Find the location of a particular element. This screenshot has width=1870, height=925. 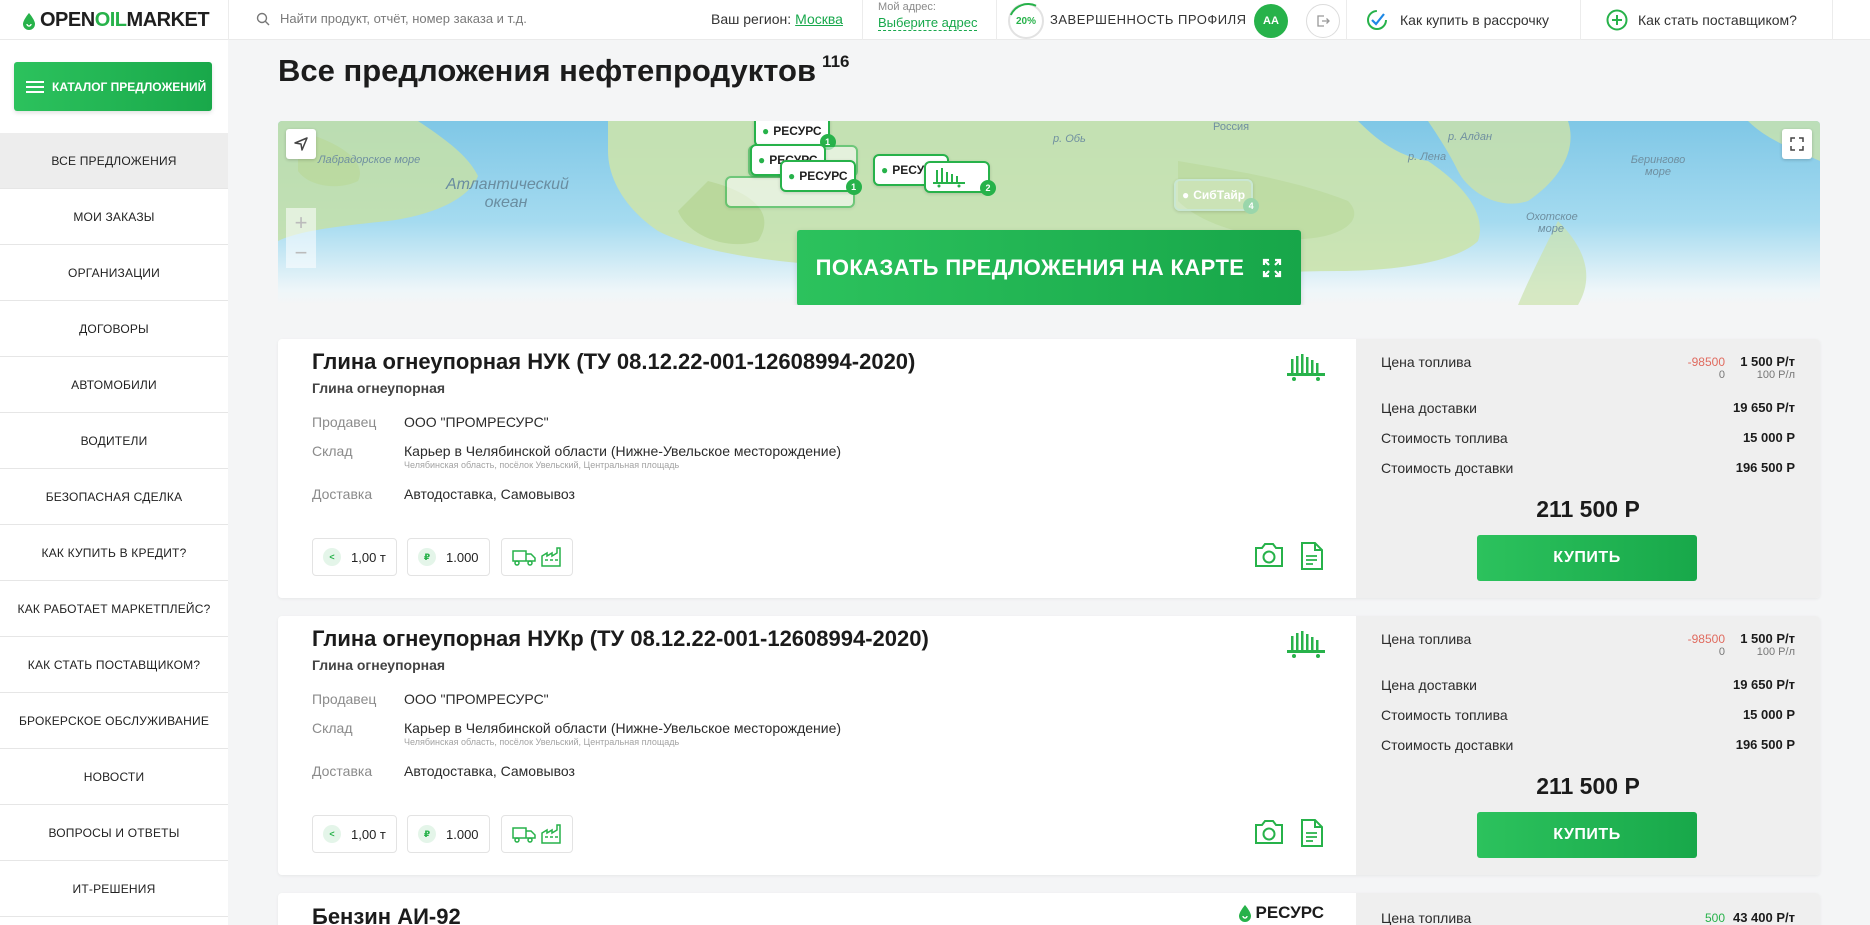

profile-completeness-label: ЗАВЕРШЕННОСТЬ ПРОФИЛЯ is located at coordinates (1148, 19).